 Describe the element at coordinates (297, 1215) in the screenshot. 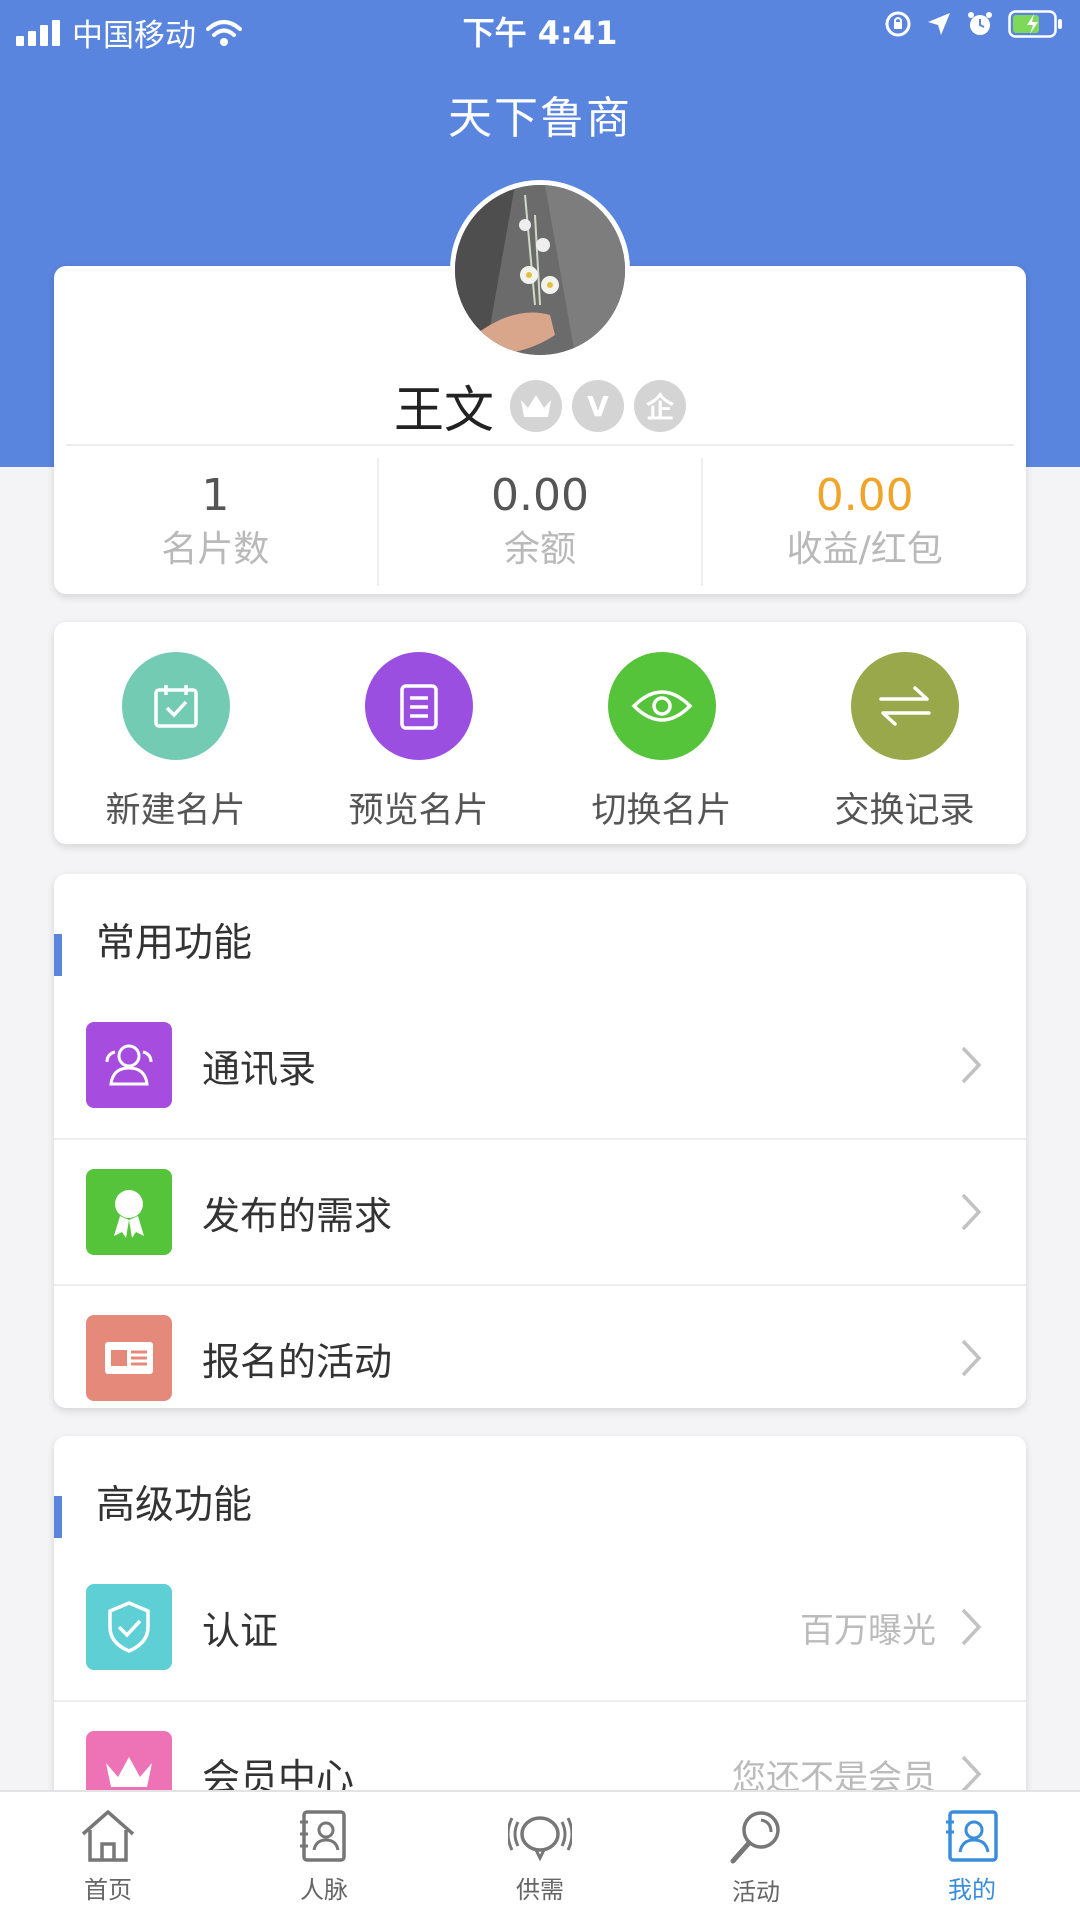

I see `row-label: 发布的需求` at that location.